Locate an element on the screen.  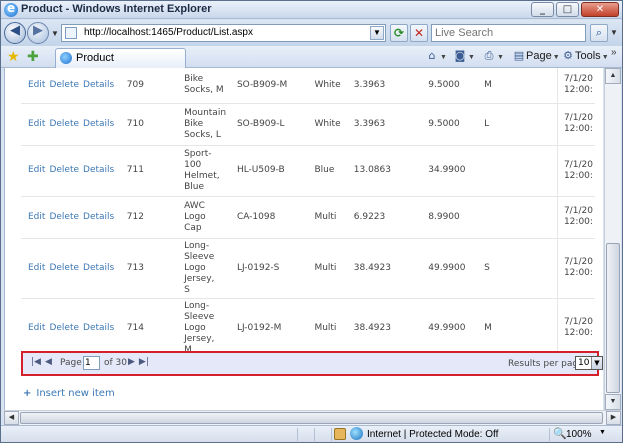
zoom-dropdown-icon: ▼ is located at coordinates (602, 432).